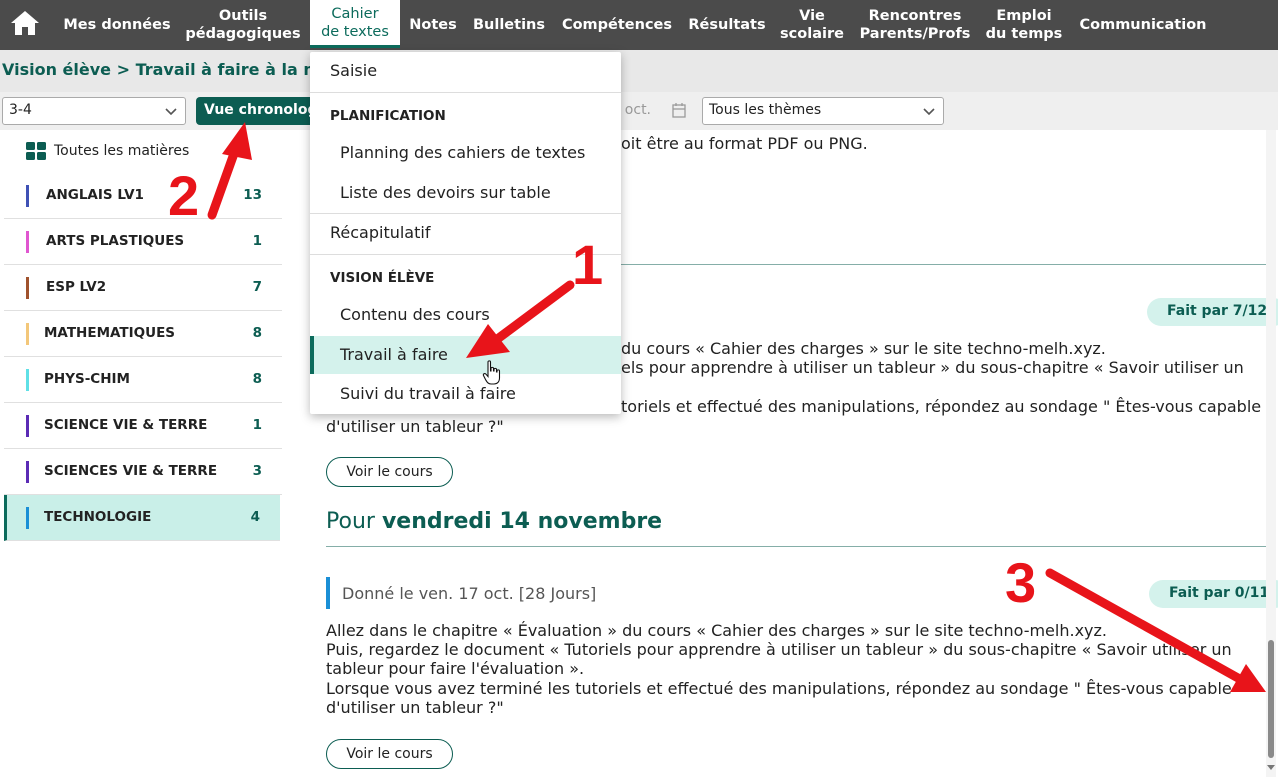 This screenshot has height=777, width=1278. I want to click on sidebar-item-sciences-vie-terre: SCIENCES VIE & TERRE 3, so click(143, 472).